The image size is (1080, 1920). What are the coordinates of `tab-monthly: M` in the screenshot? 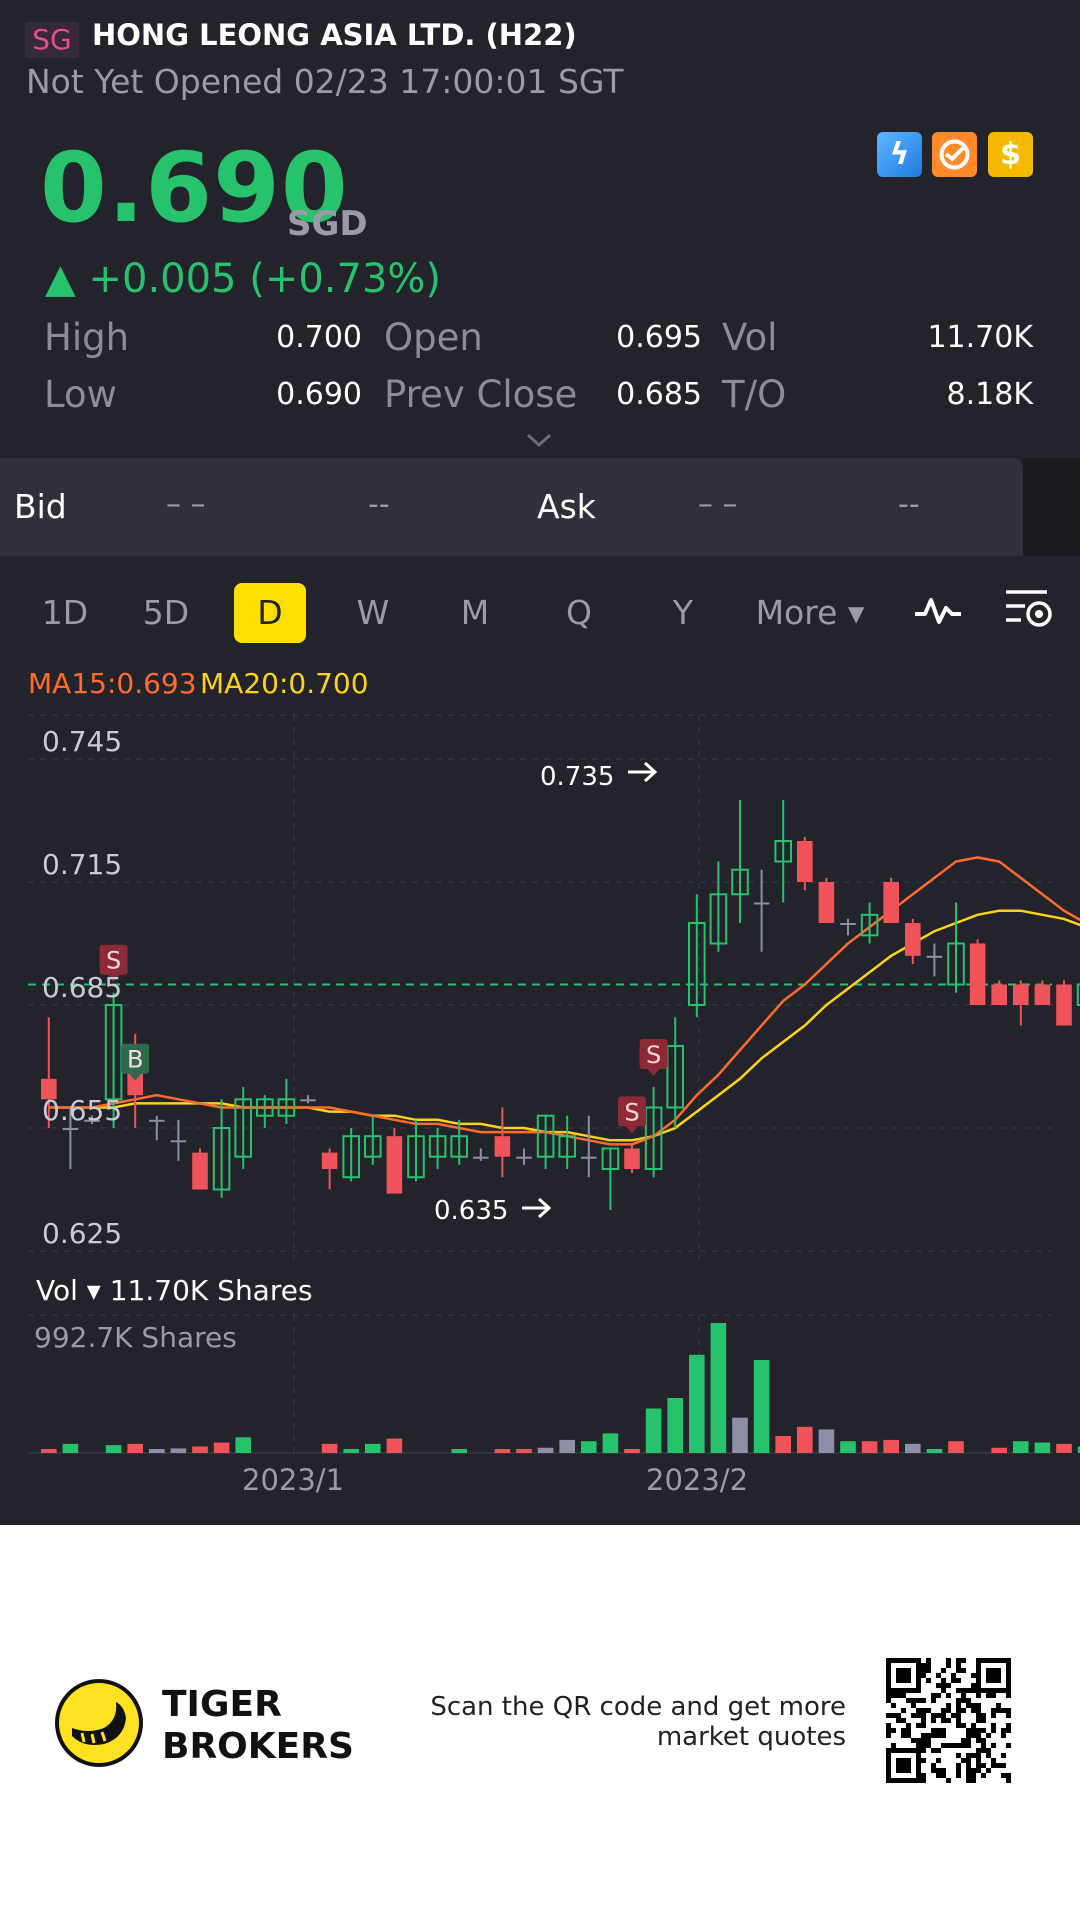 It's located at (475, 613).